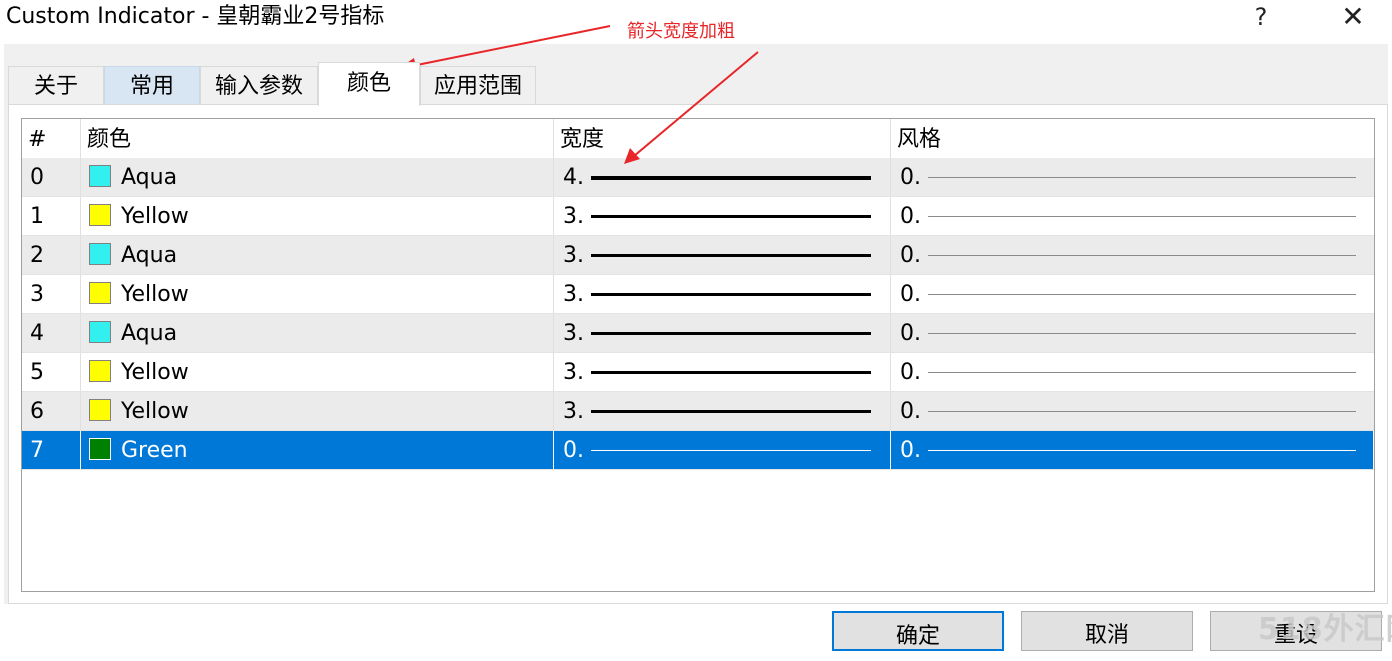  I want to click on table-row: 6 Yellow 3. 0., so click(698, 411).